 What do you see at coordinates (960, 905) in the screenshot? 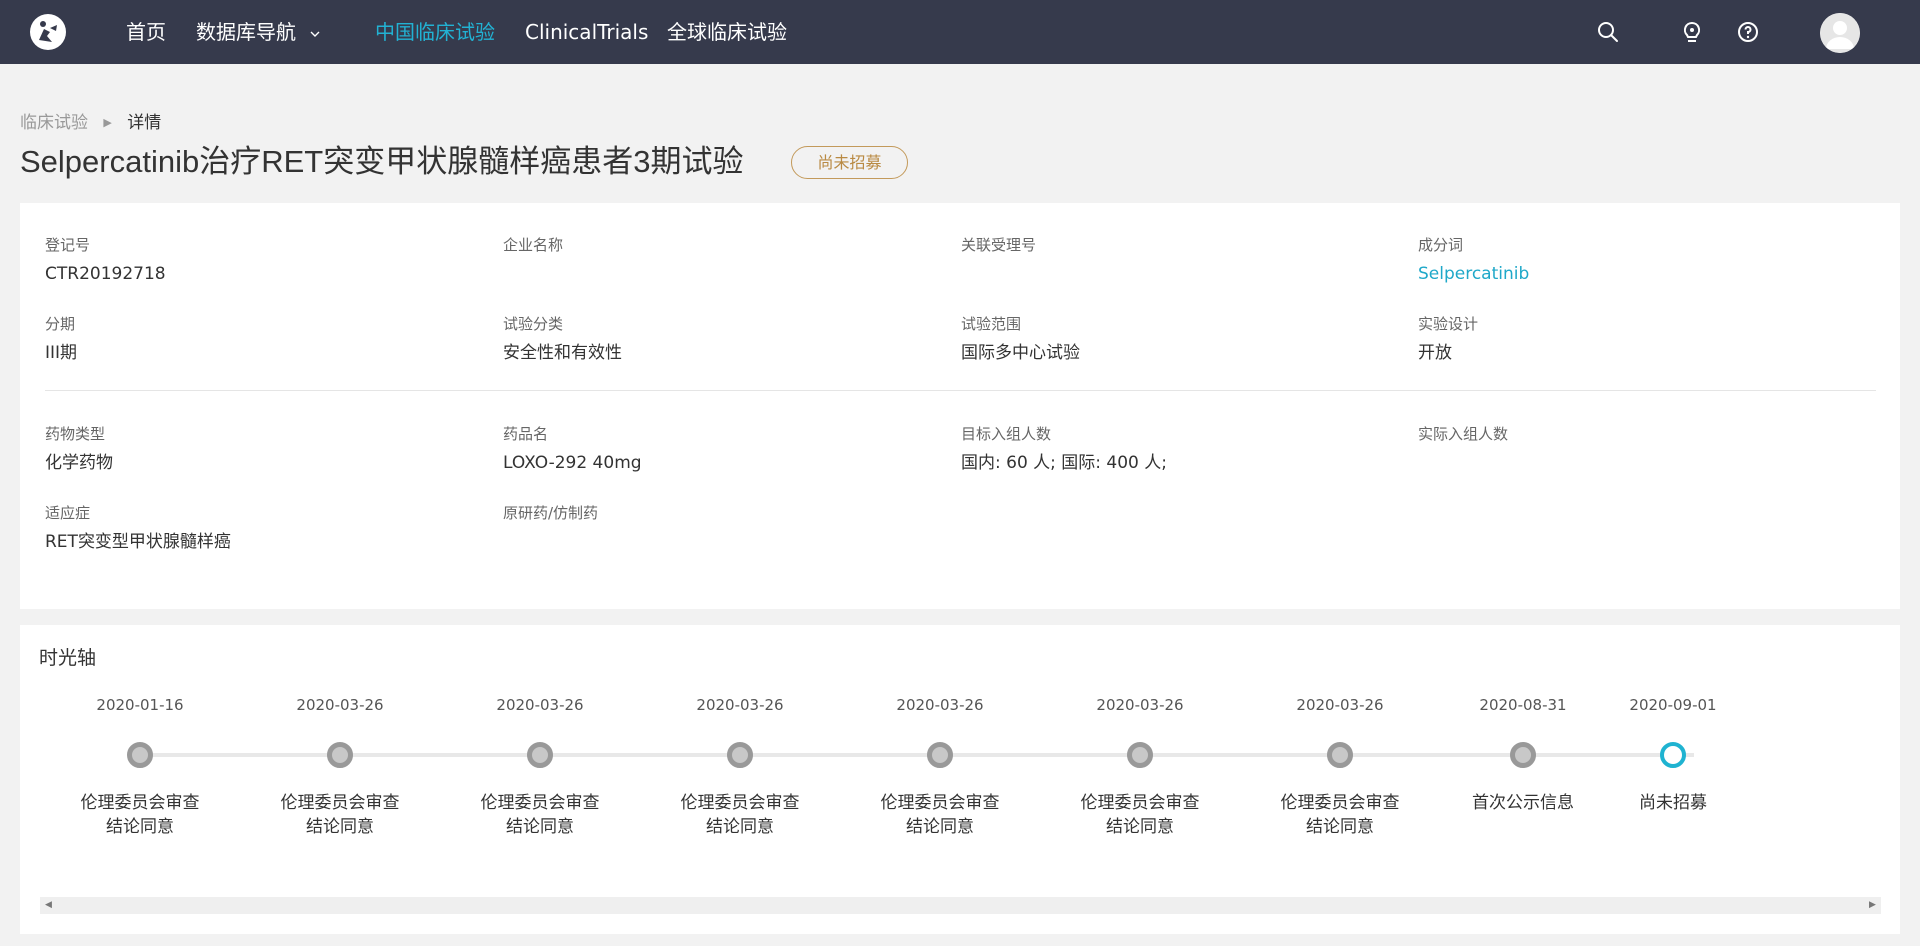
I see `timeline-scrollbar: ◀ ▶` at bounding box center [960, 905].